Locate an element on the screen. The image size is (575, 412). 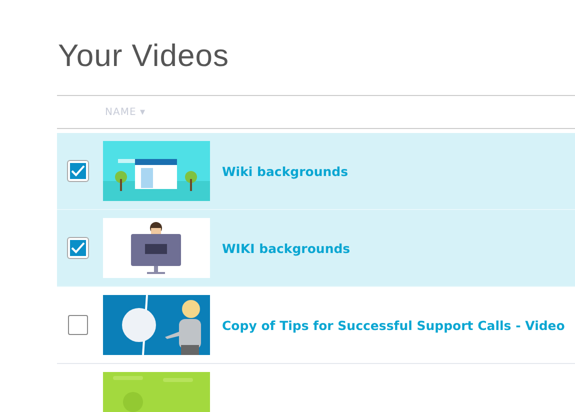
video-title: Copy of Tips for Successful Support Calls - Video is located at coordinates (393, 325).